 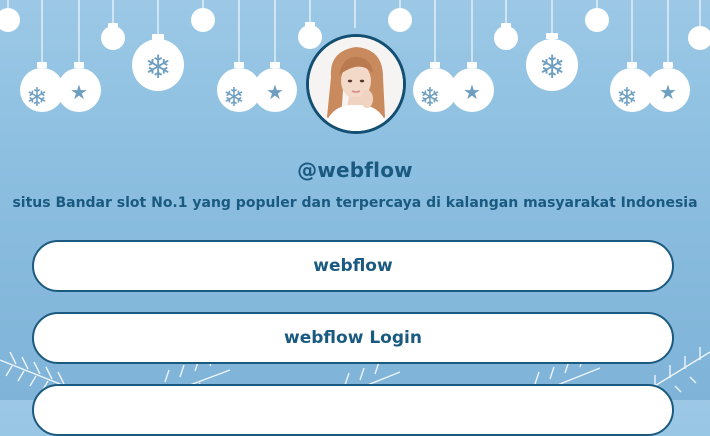 I want to click on link-button-webflow: webflow, so click(x=353, y=266).